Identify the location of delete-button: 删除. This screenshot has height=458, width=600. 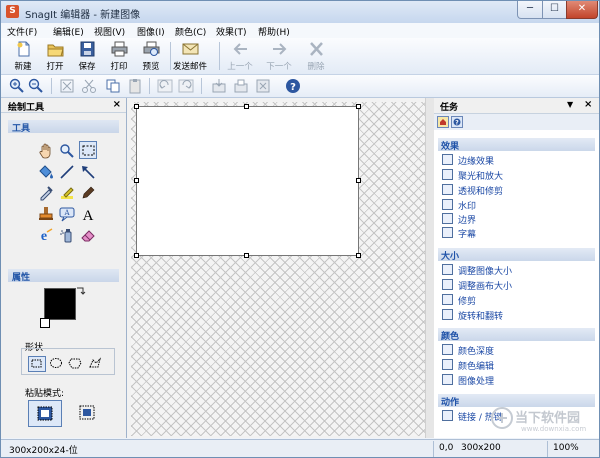
(316, 56).